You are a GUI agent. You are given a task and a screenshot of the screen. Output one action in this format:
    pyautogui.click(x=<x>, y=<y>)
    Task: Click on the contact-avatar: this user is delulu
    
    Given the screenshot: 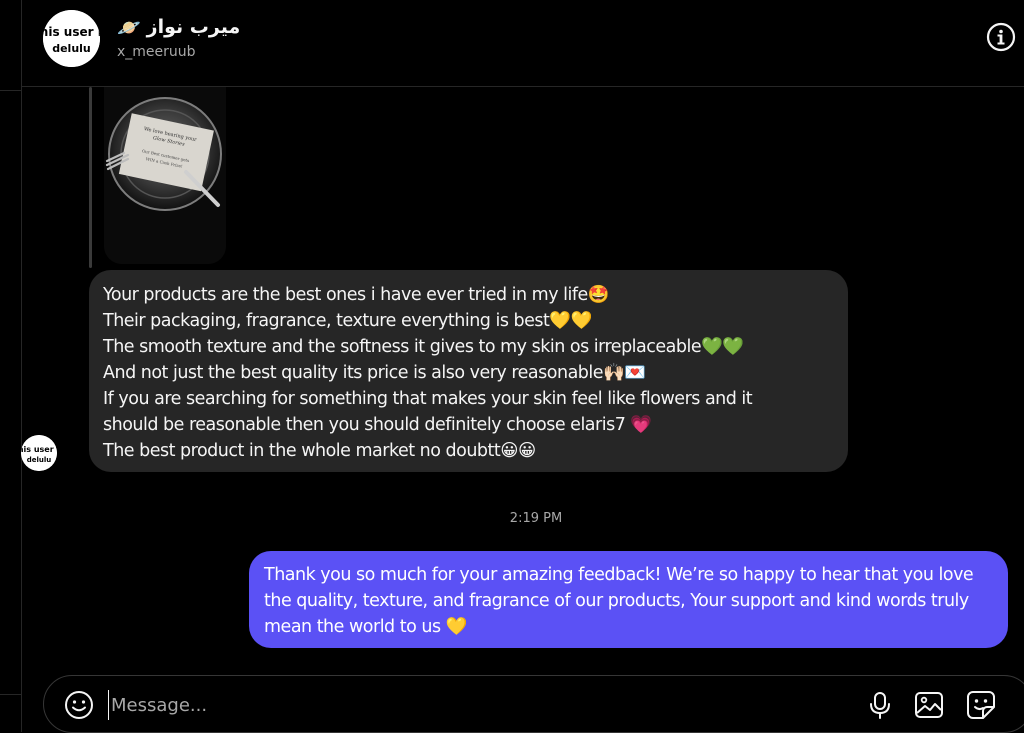 What is the action you would take?
    pyautogui.click(x=71, y=38)
    